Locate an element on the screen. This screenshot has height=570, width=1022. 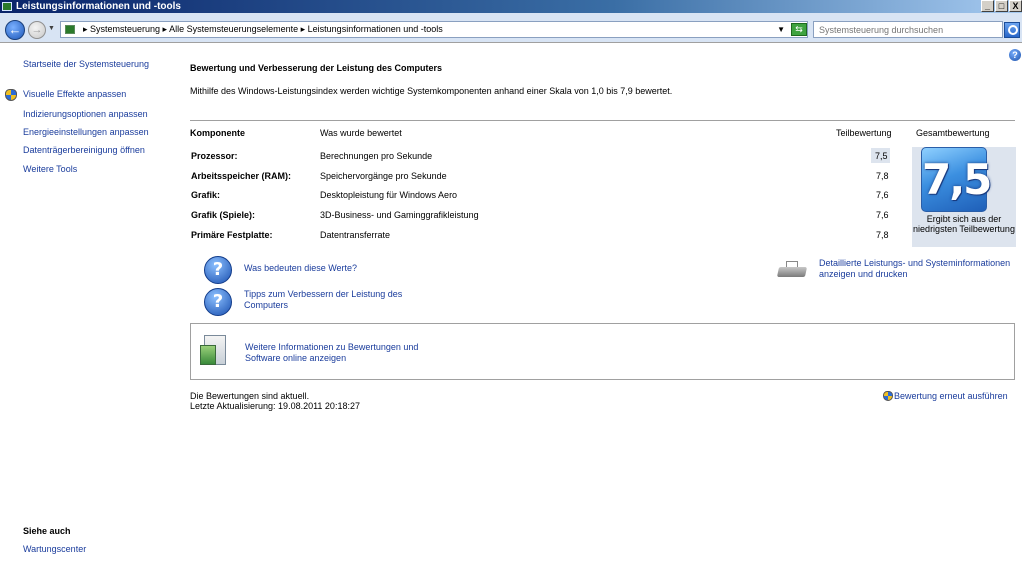
forward-arrow-icon: → is located at coordinates (37, 30).